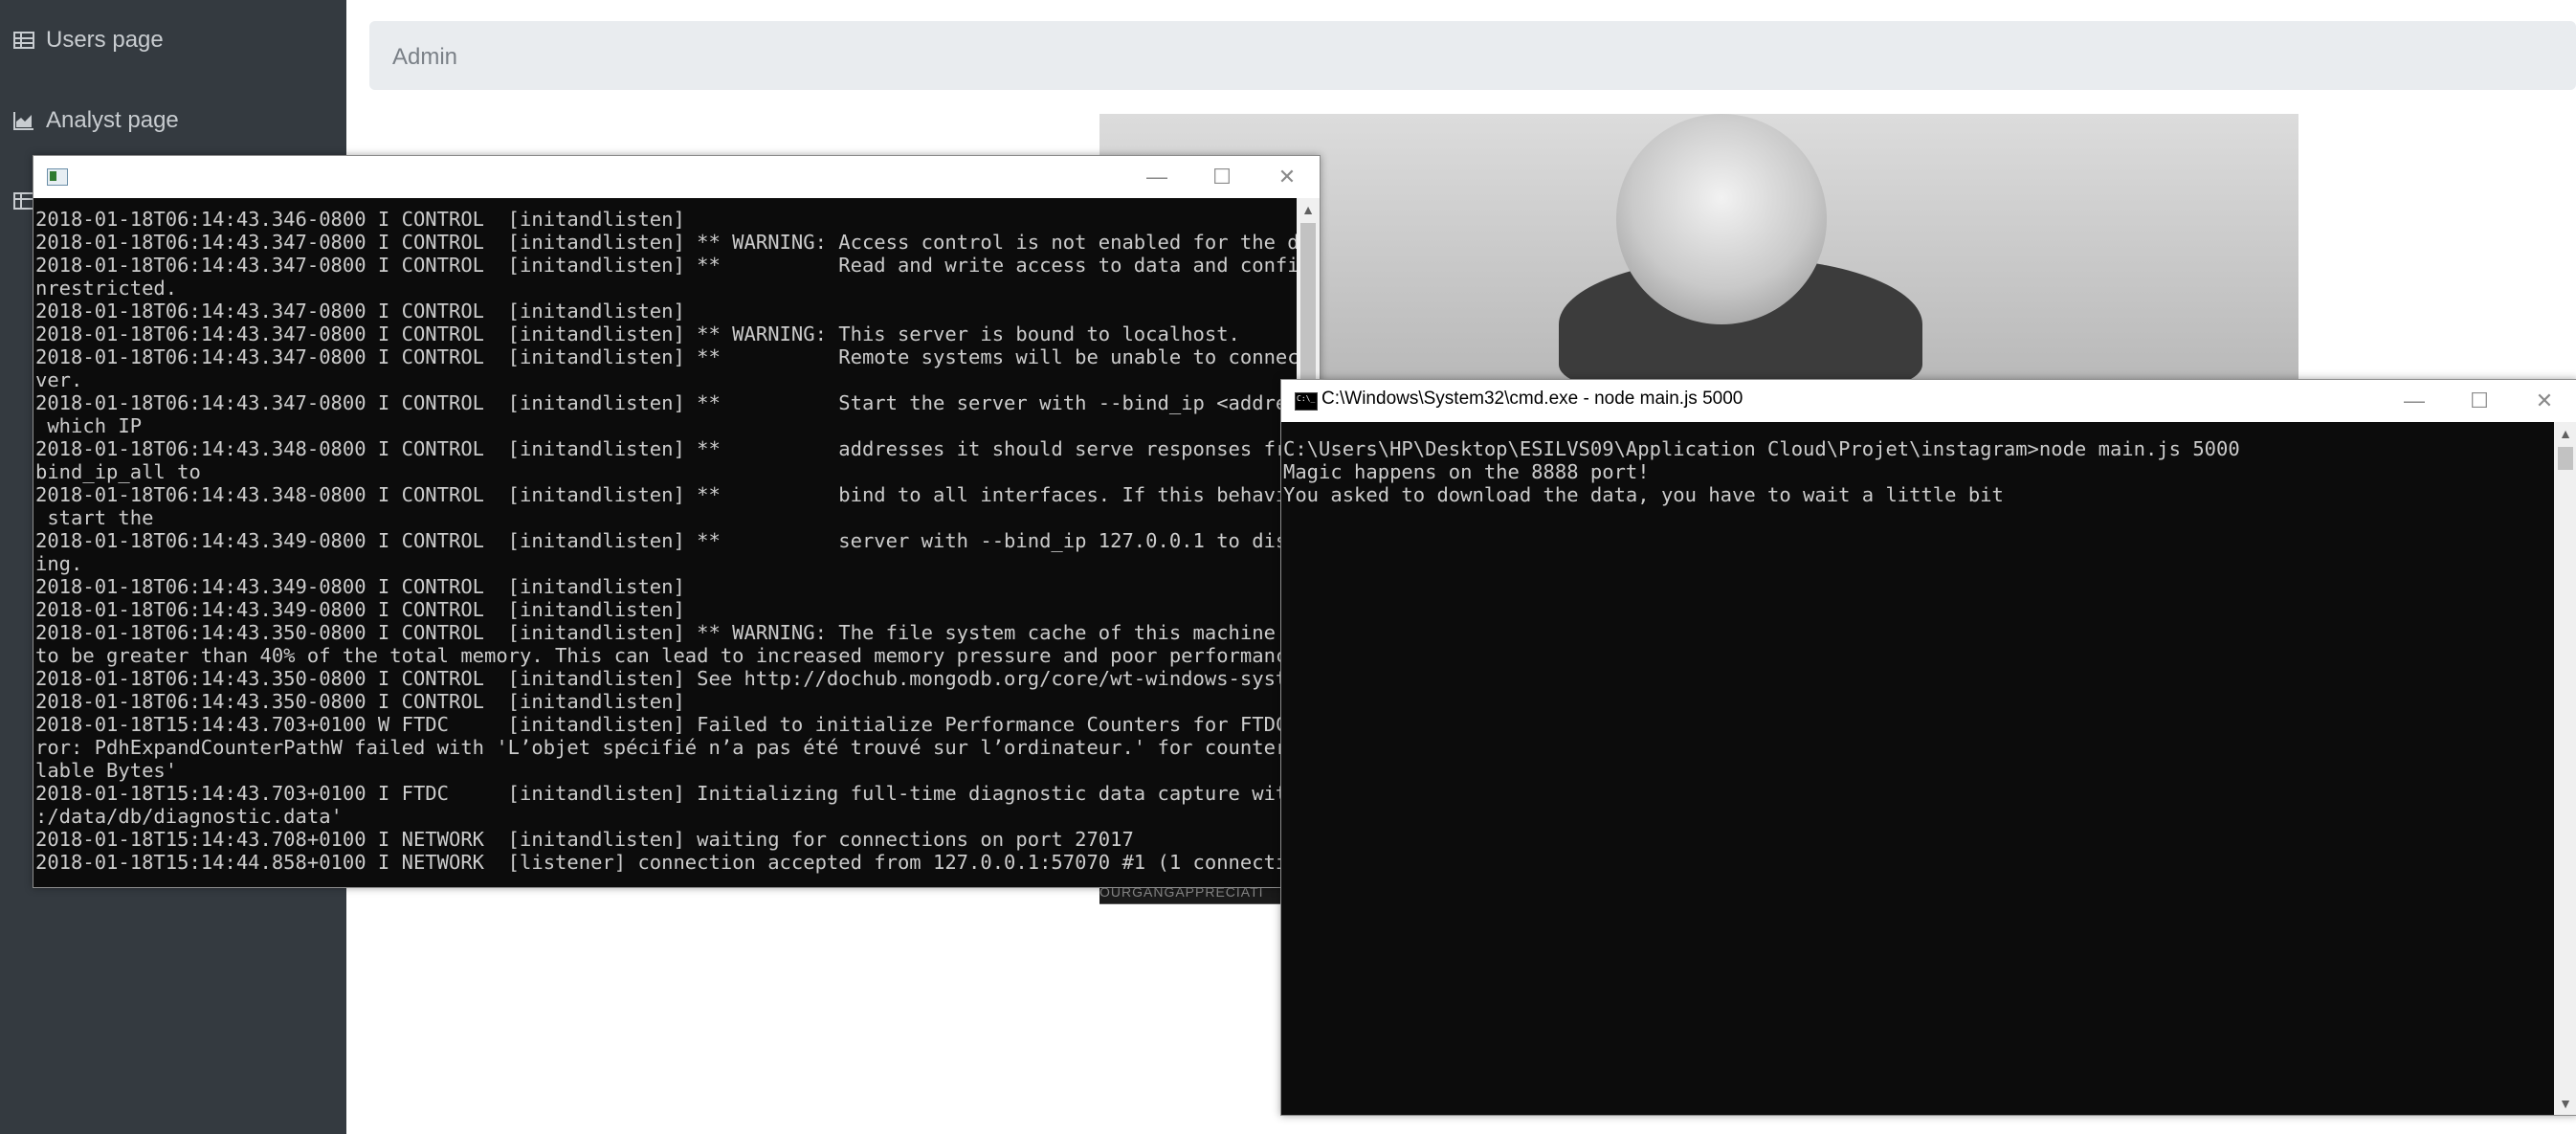 The image size is (2576, 1134). What do you see at coordinates (189, 816) in the screenshot?
I see `console-line: :/data/db/diagnostic.data'` at bounding box center [189, 816].